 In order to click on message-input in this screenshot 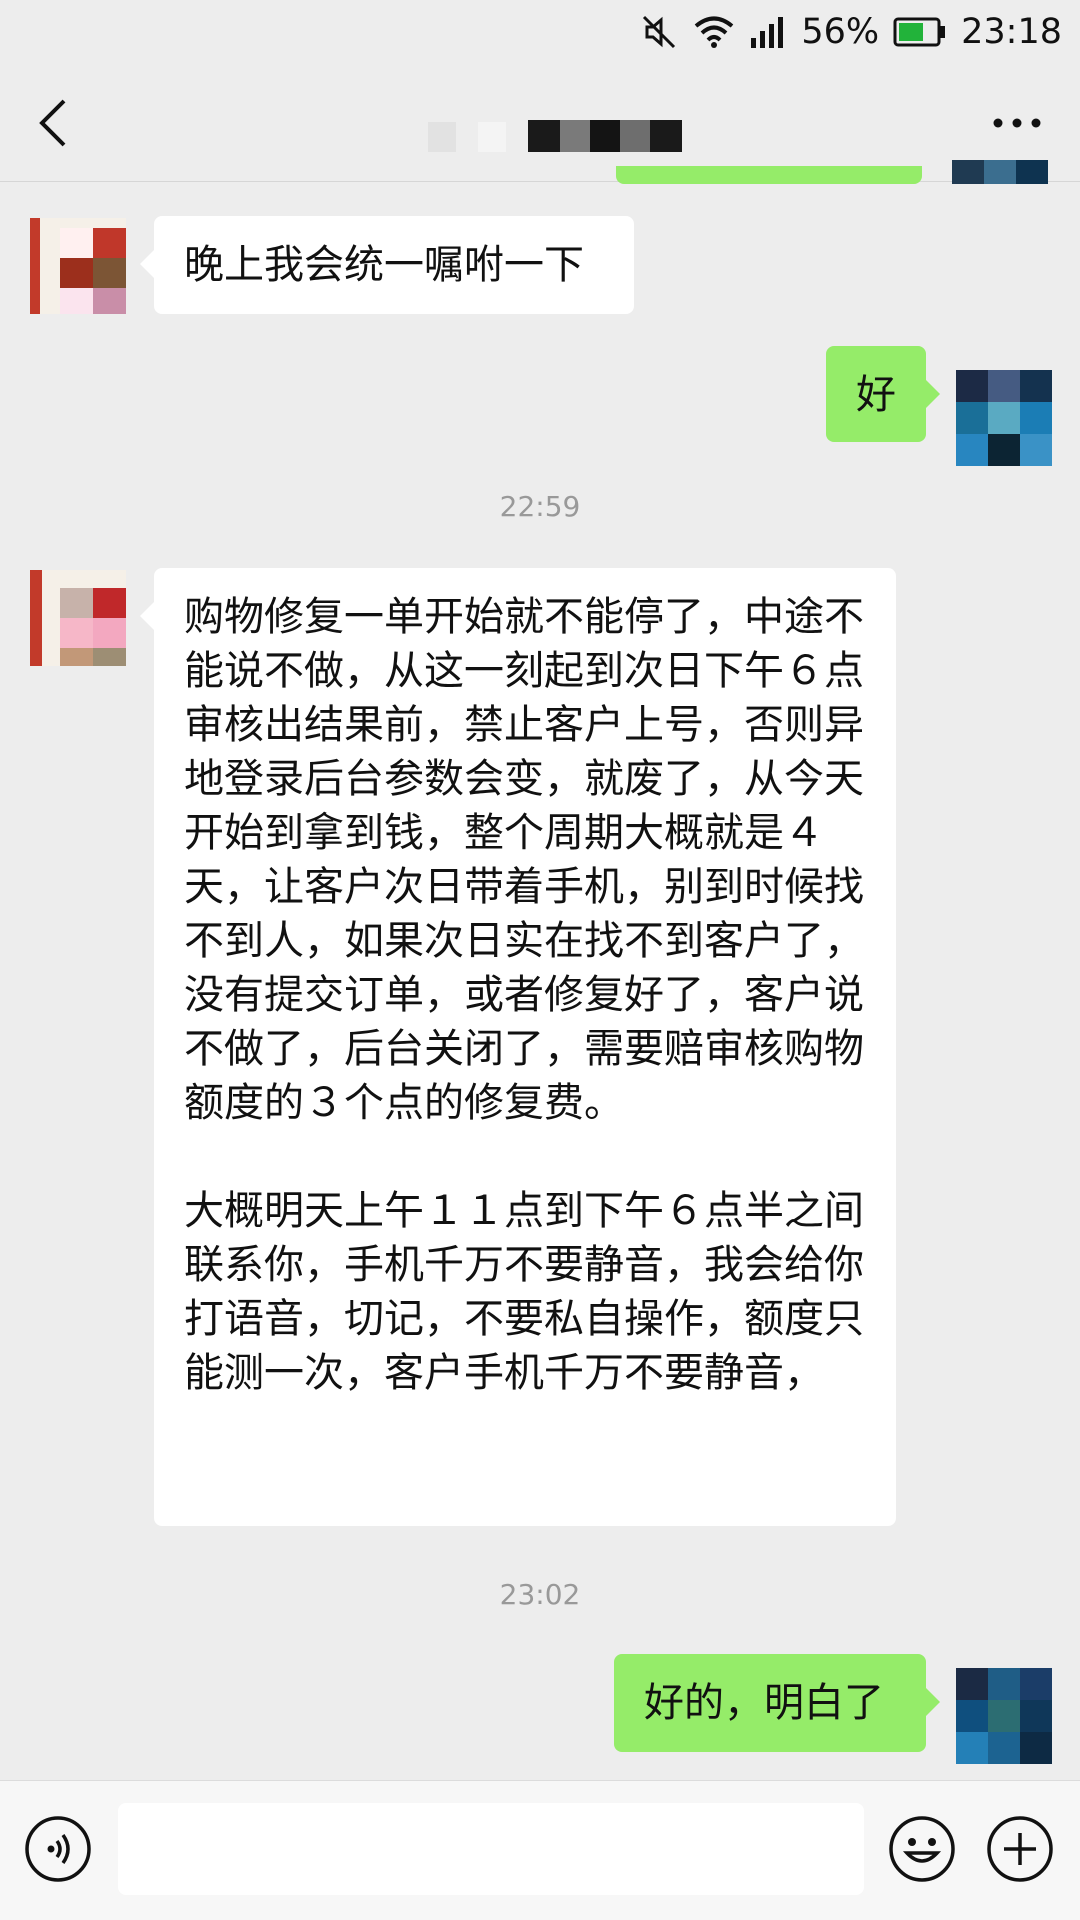, I will do `click(491, 1849)`.